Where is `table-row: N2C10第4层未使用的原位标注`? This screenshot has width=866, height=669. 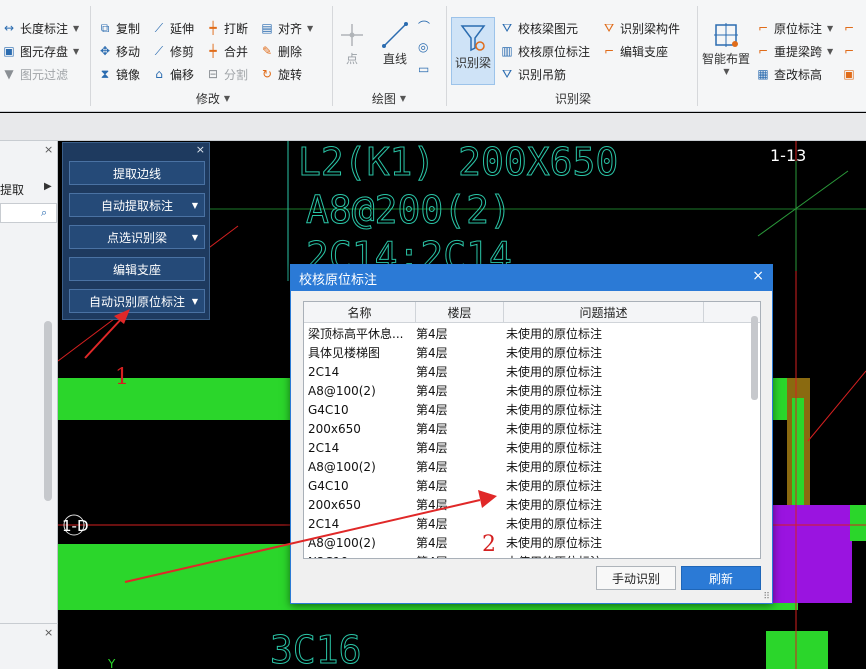 table-row: N2C10第4层未使用的原位标注 is located at coordinates (527, 555).